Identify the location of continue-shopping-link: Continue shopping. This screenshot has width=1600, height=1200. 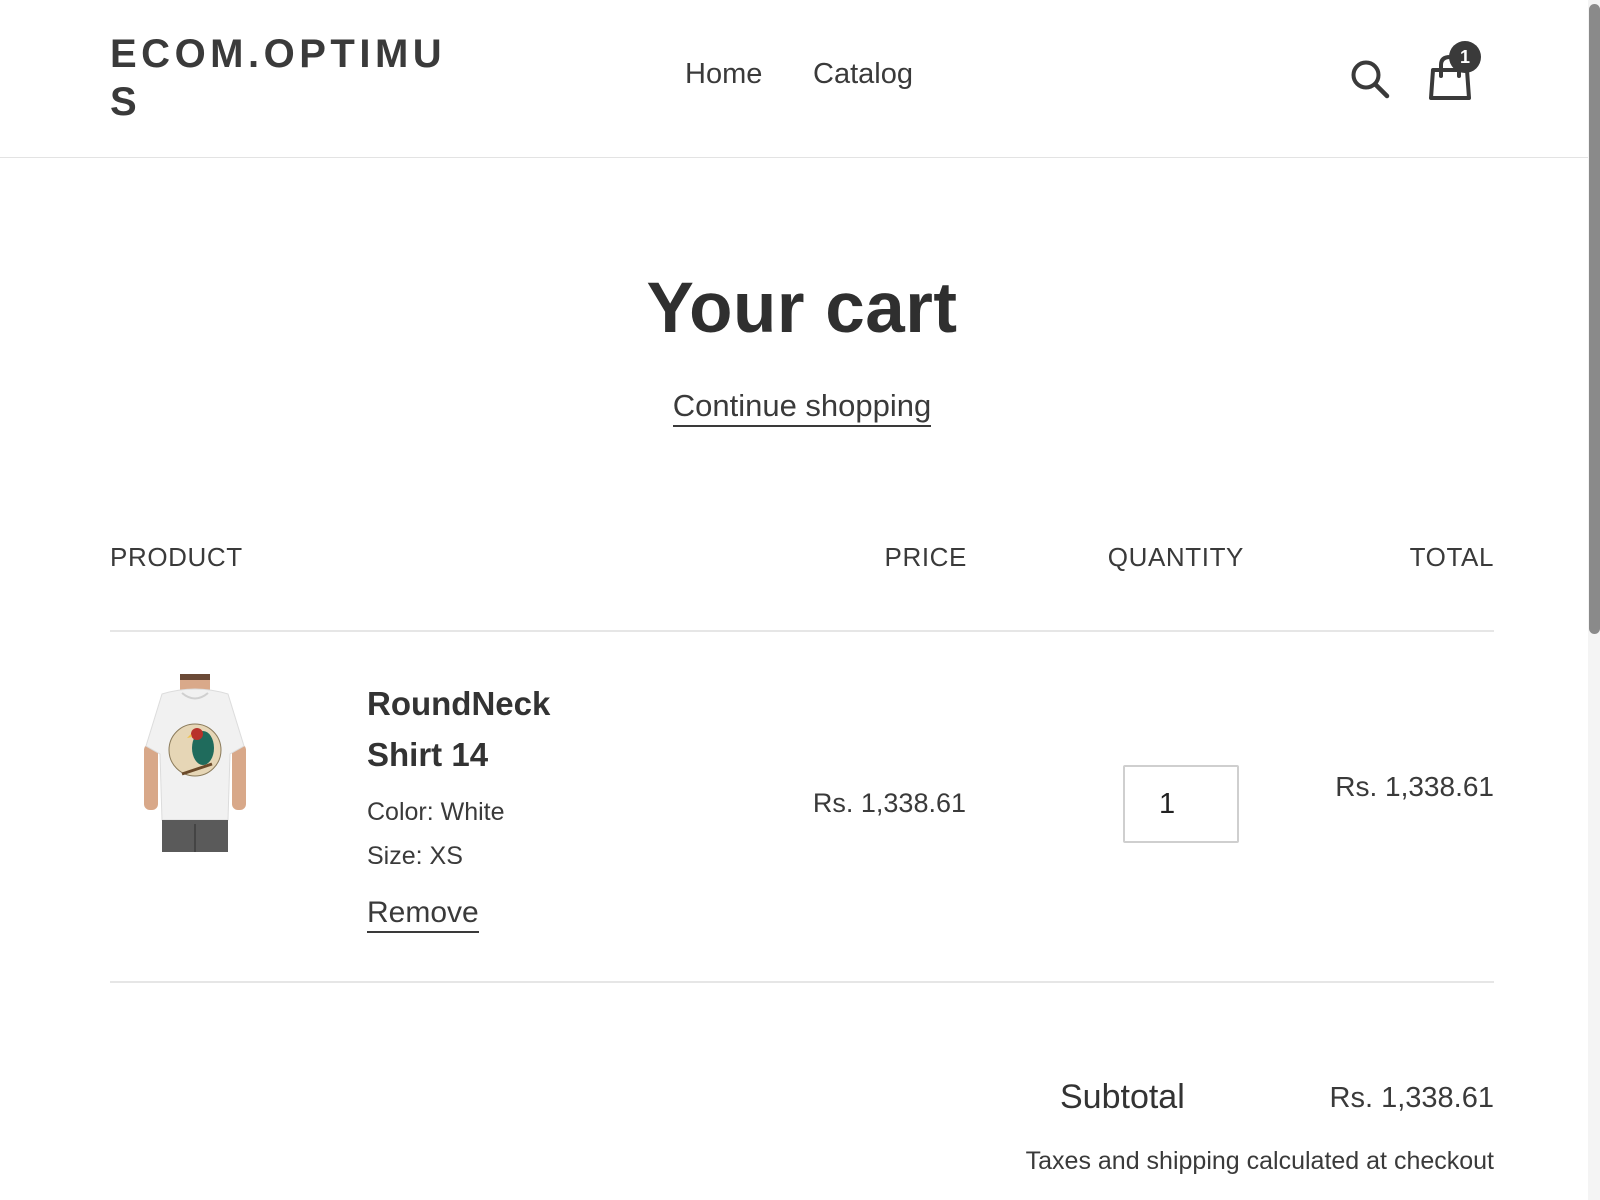
(802, 407).